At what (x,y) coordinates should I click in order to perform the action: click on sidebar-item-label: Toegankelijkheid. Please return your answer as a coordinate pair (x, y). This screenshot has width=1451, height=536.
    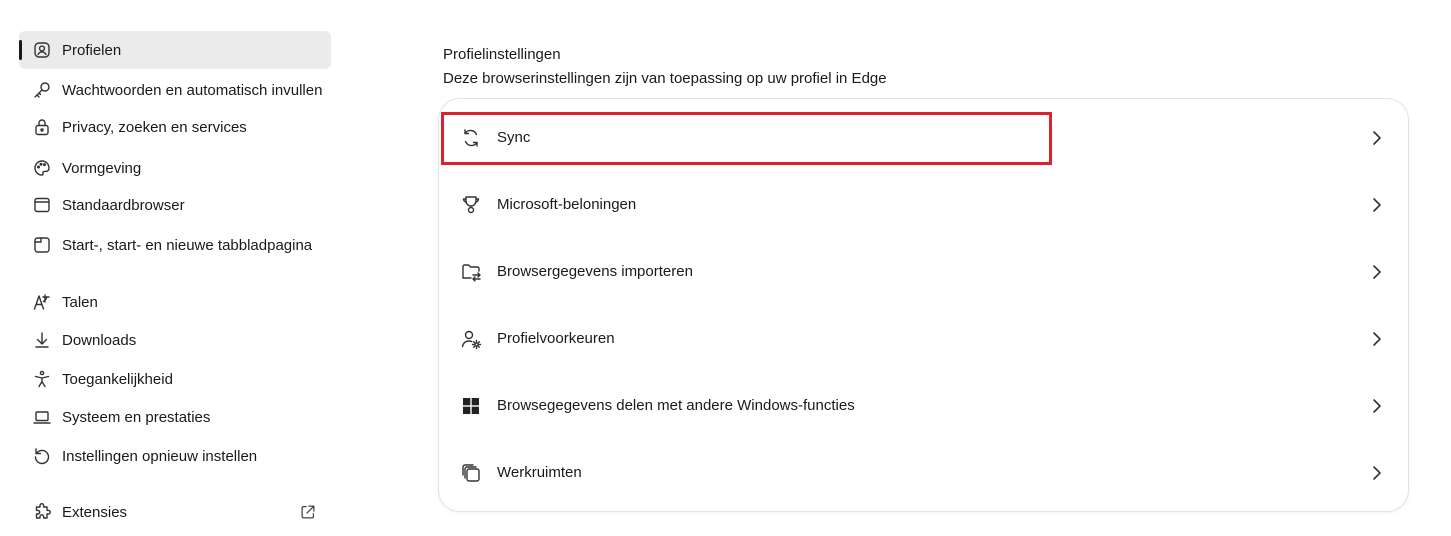
    Looking at the image, I should click on (117, 379).